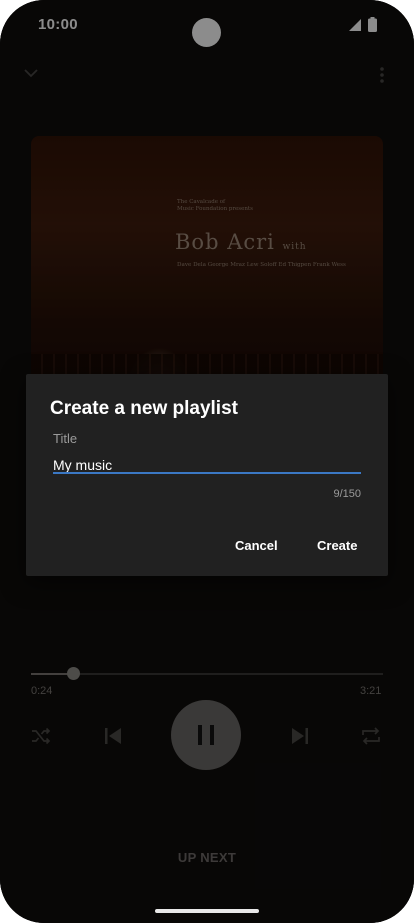 The width and height of the screenshot is (414, 923). What do you see at coordinates (337, 545) in the screenshot?
I see `create-button: Create` at bounding box center [337, 545].